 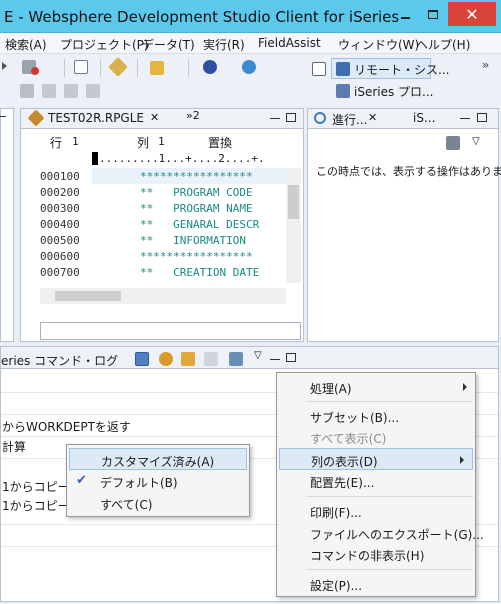 What do you see at coordinates (104, 44) in the screenshot?
I see `menu-project: プロジェクト(P)` at bounding box center [104, 44].